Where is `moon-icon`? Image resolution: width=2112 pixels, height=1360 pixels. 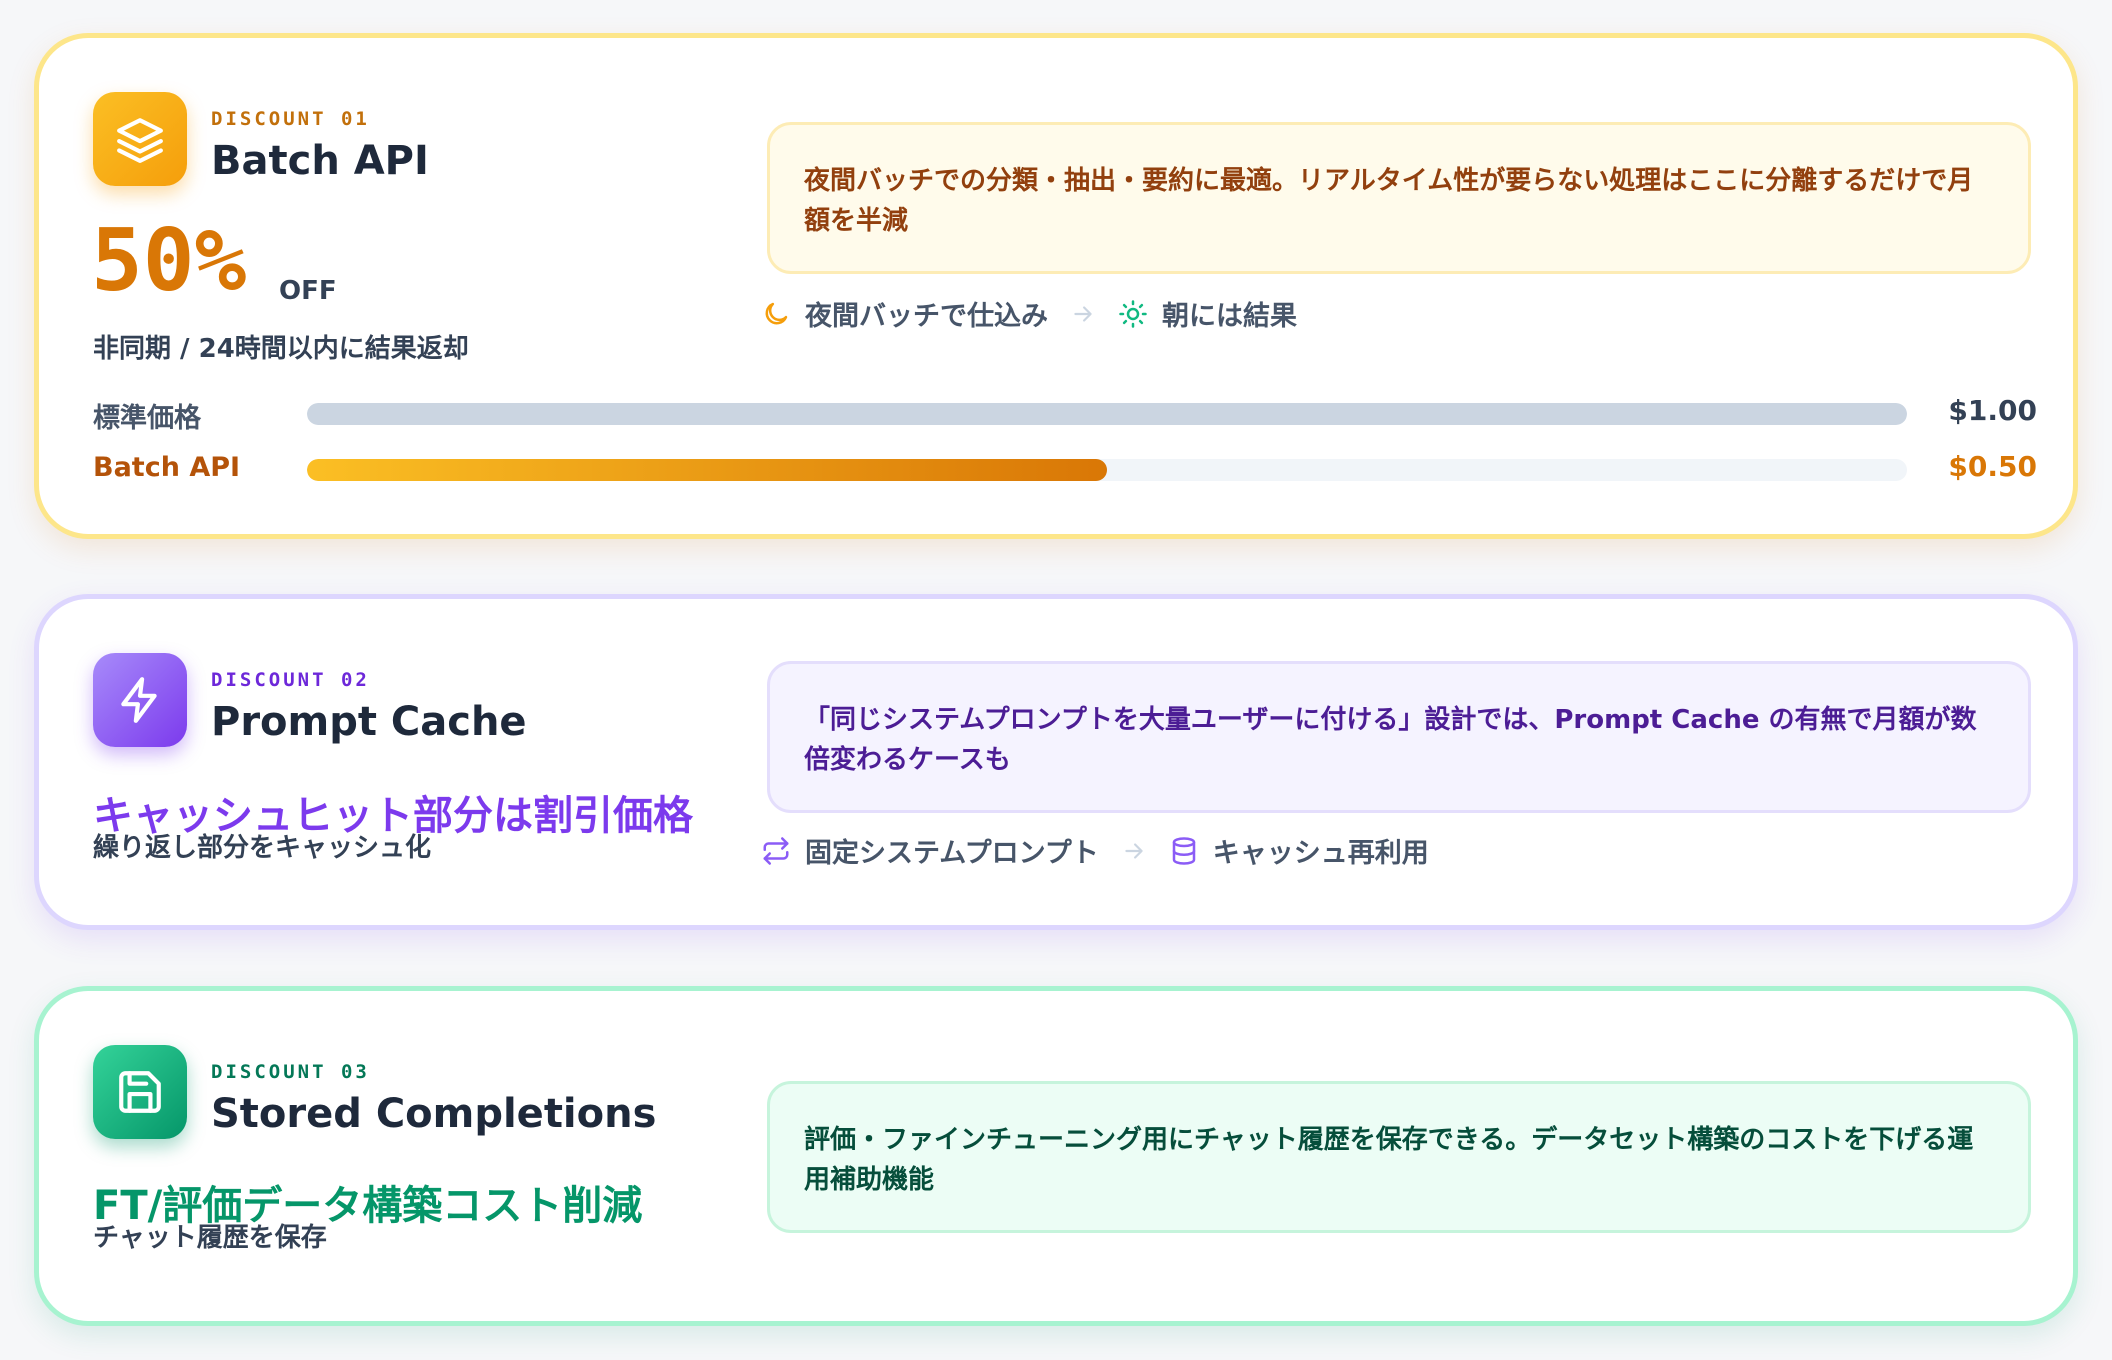 moon-icon is located at coordinates (776, 314).